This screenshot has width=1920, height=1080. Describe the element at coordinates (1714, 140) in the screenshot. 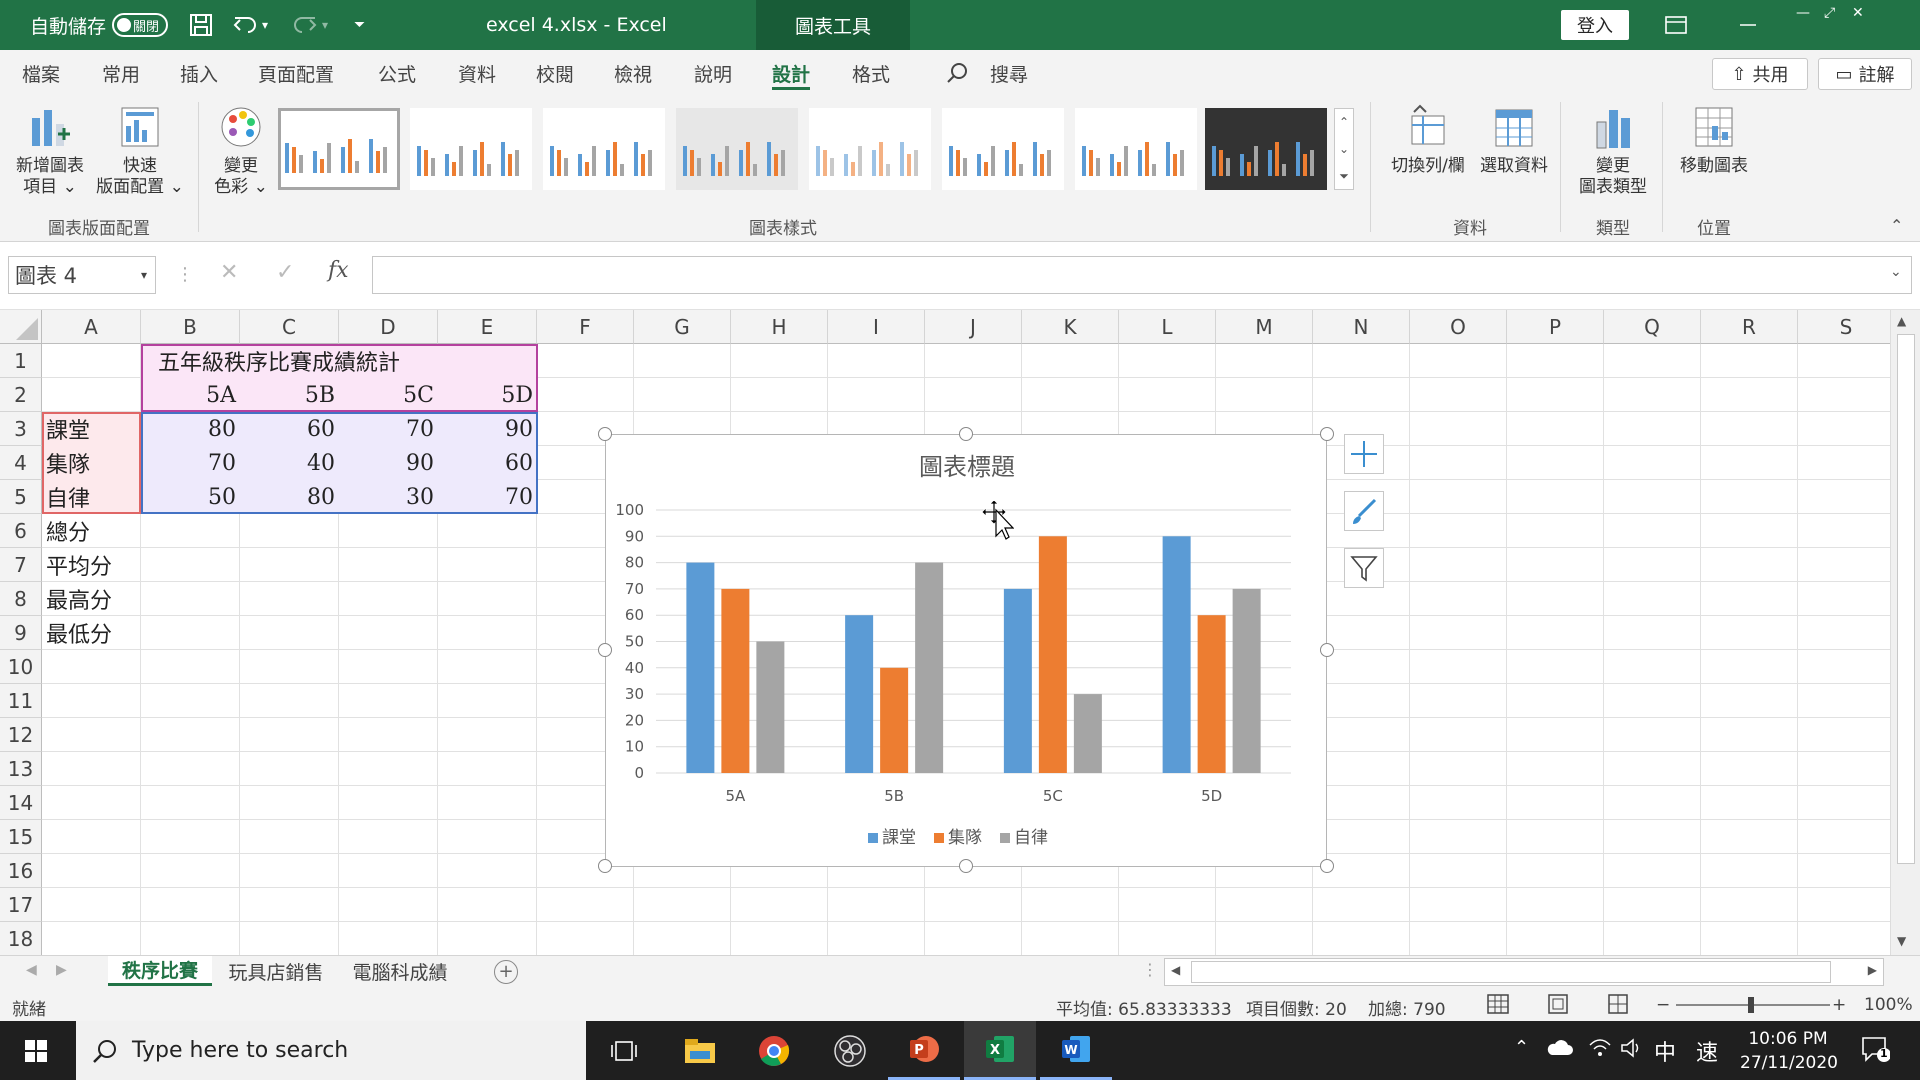

I see `move-chart-button: 移動圖表` at that location.